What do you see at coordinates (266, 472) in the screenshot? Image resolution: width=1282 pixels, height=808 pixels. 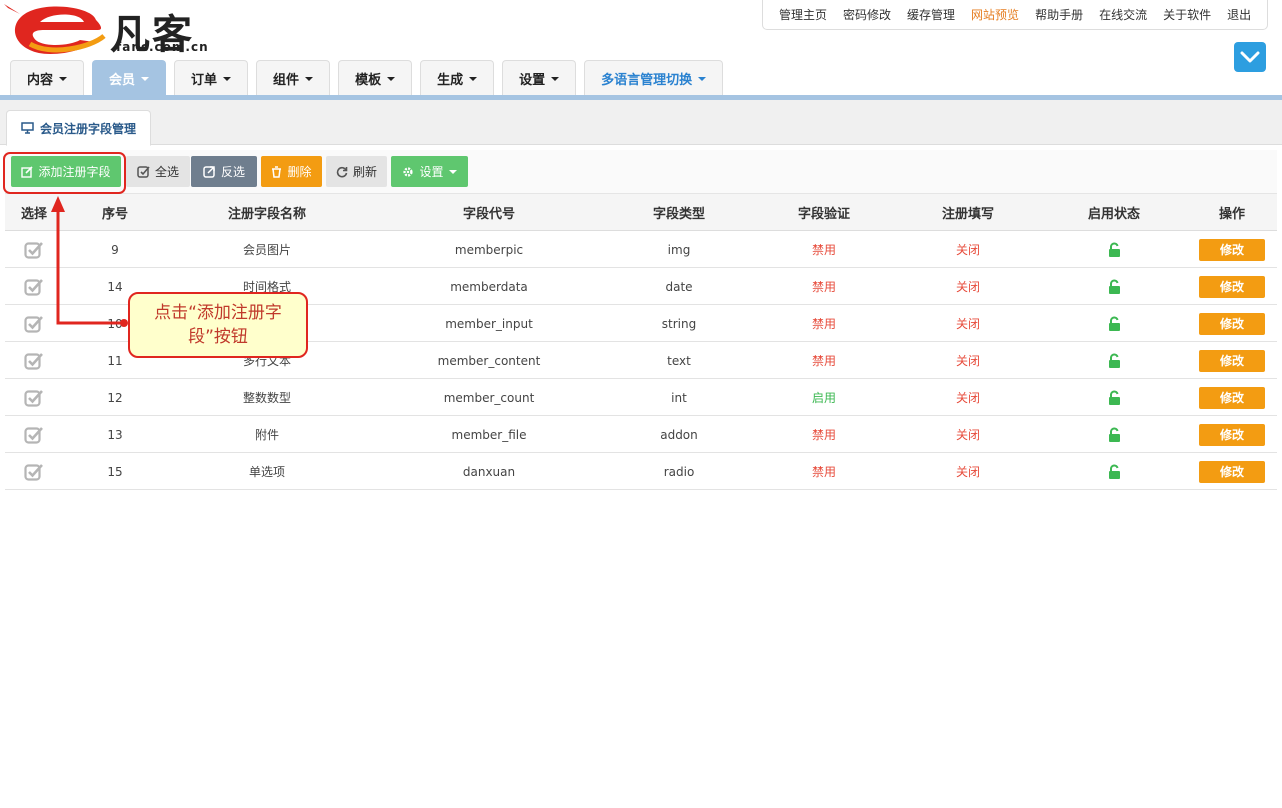 I see `row-field-name: 单选项` at bounding box center [266, 472].